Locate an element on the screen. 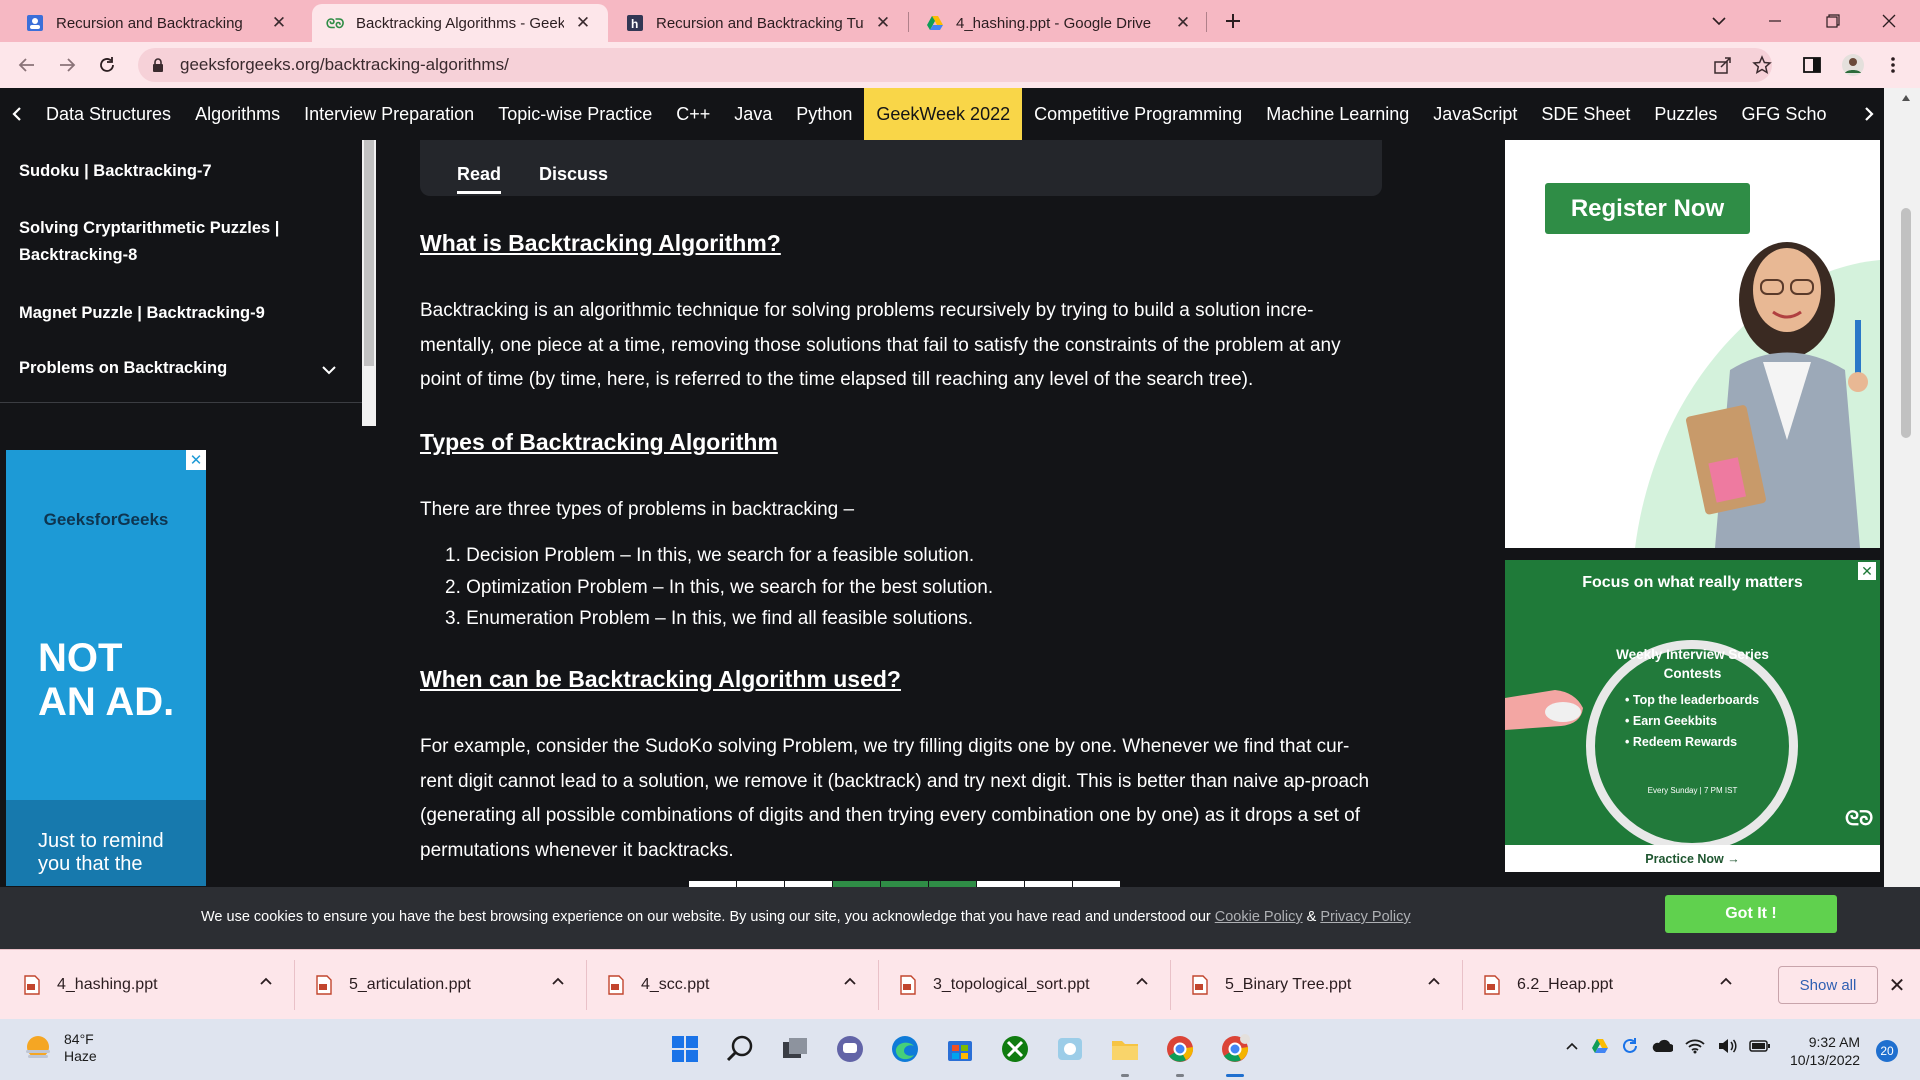  file-explorer-icon is located at coordinates (1125, 1049).